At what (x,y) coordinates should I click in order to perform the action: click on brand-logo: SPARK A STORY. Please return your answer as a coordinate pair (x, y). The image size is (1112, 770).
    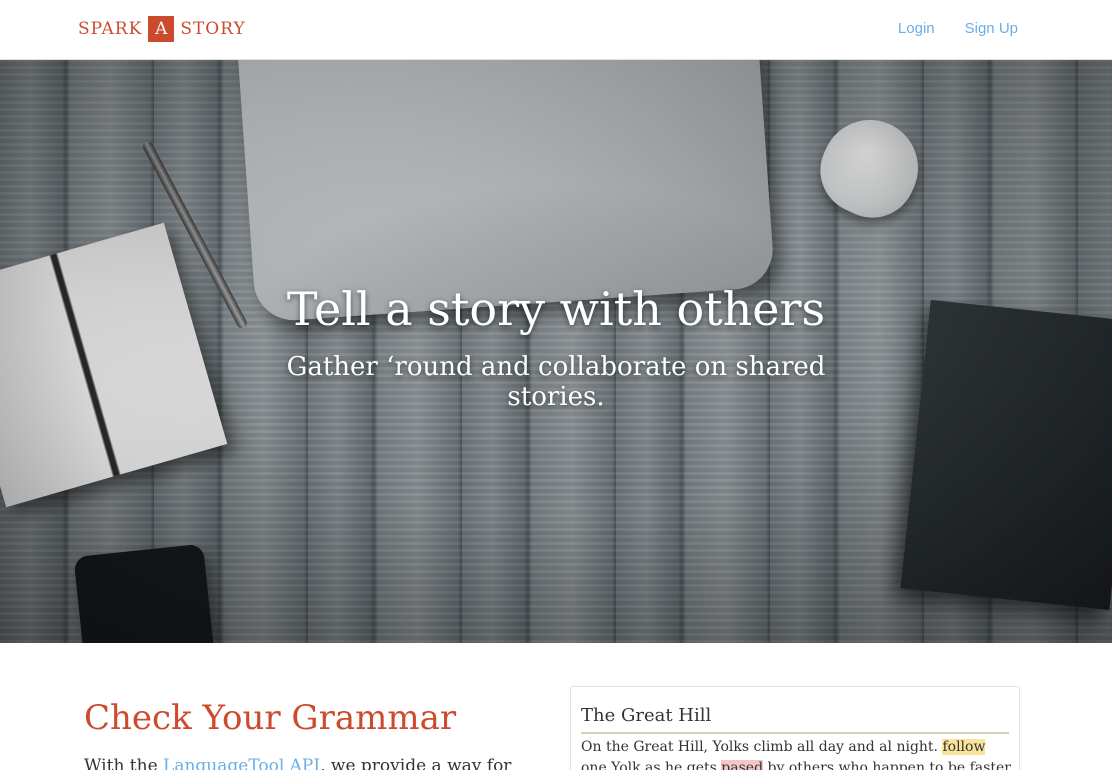
    Looking at the image, I should click on (162, 29).